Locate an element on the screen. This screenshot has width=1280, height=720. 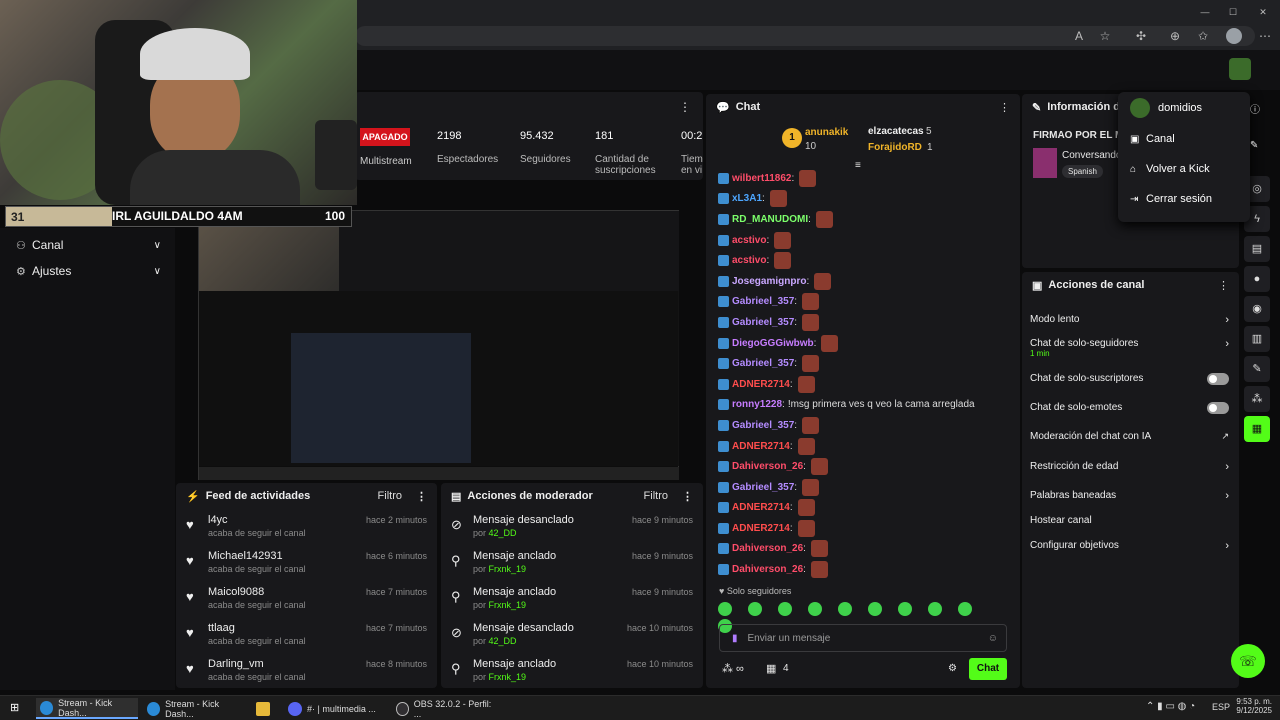
help-fab: ☏ is located at coordinates (1248, 661).